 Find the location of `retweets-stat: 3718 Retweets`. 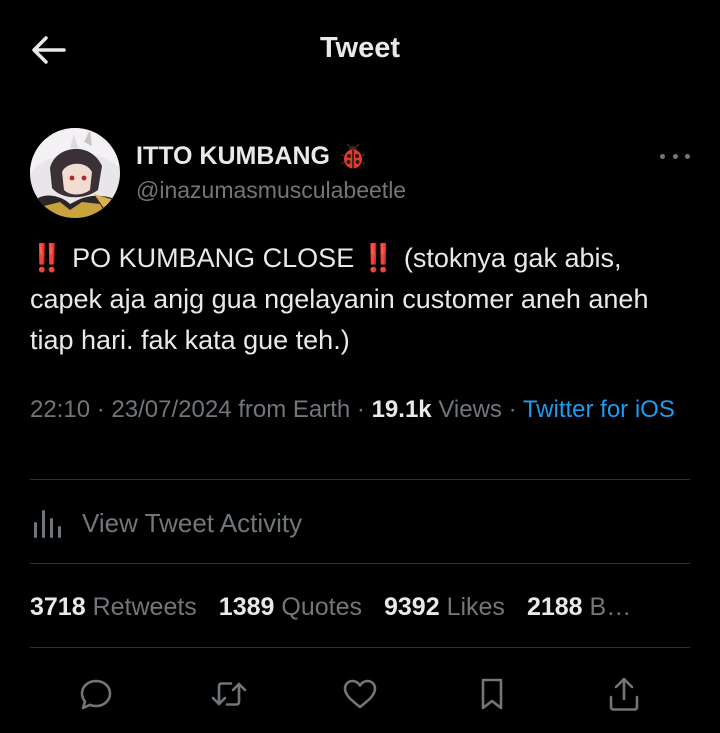

retweets-stat: 3718 Retweets is located at coordinates (113, 607).